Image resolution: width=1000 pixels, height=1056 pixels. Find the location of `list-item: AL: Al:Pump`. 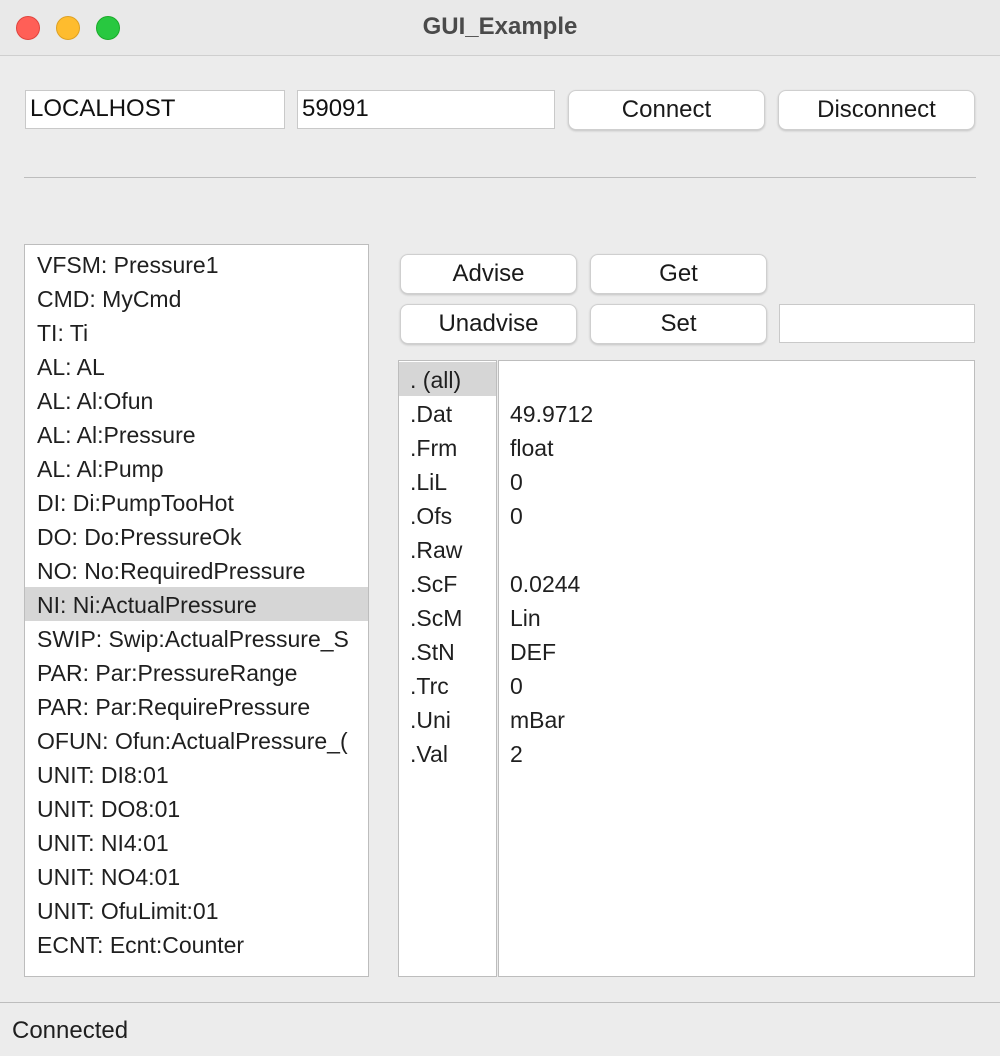

list-item: AL: Al:Pump is located at coordinates (196, 468).